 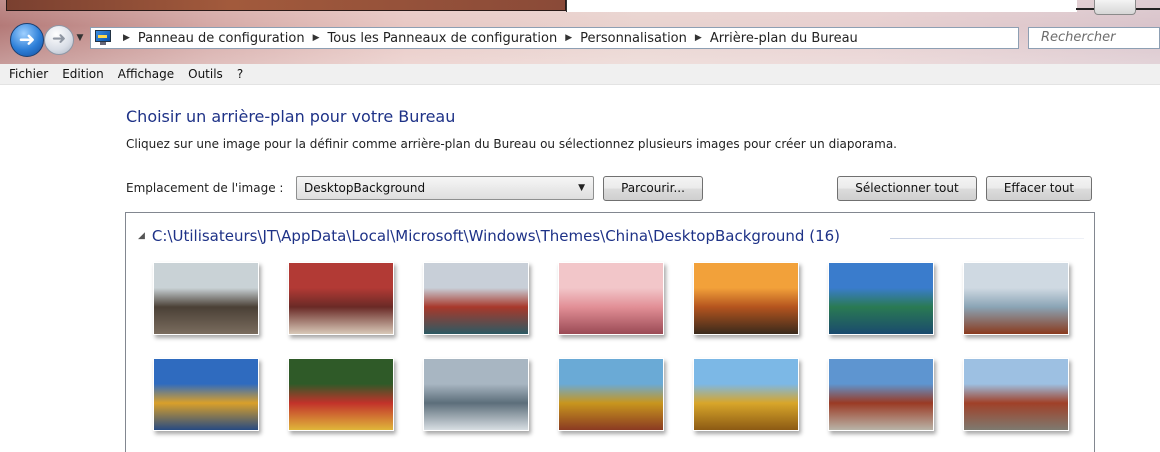 What do you see at coordinates (746, 298) in the screenshot?
I see `great-wall-sunset-thumbnail` at bounding box center [746, 298].